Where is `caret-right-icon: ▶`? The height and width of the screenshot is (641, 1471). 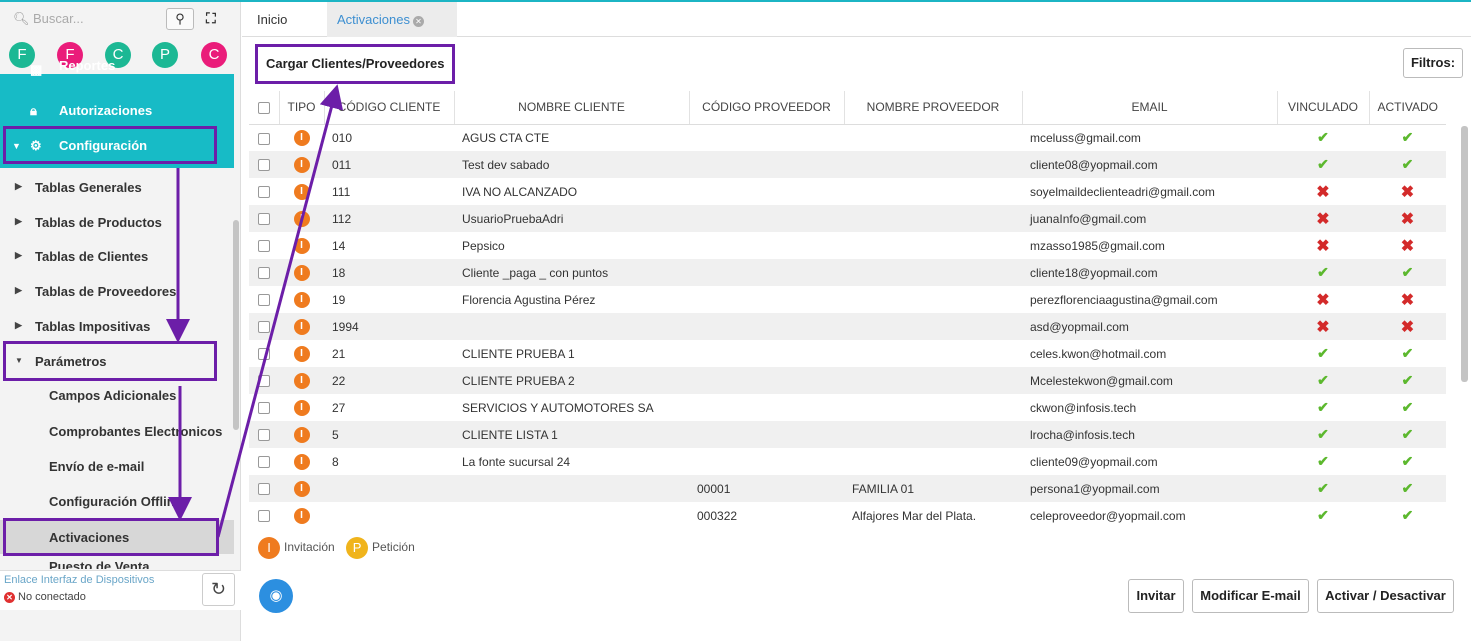 caret-right-icon: ▶ is located at coordinates (18, 290).